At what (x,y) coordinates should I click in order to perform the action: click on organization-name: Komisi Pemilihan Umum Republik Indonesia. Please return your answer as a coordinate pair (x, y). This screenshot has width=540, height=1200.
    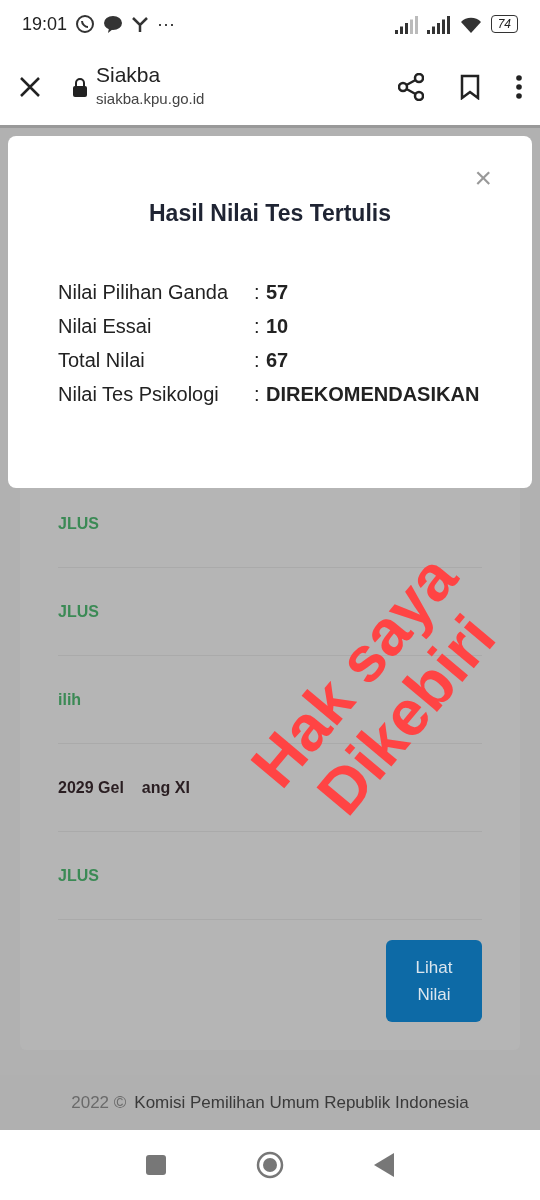
    Looking at the image, I should click on (301, 1102).